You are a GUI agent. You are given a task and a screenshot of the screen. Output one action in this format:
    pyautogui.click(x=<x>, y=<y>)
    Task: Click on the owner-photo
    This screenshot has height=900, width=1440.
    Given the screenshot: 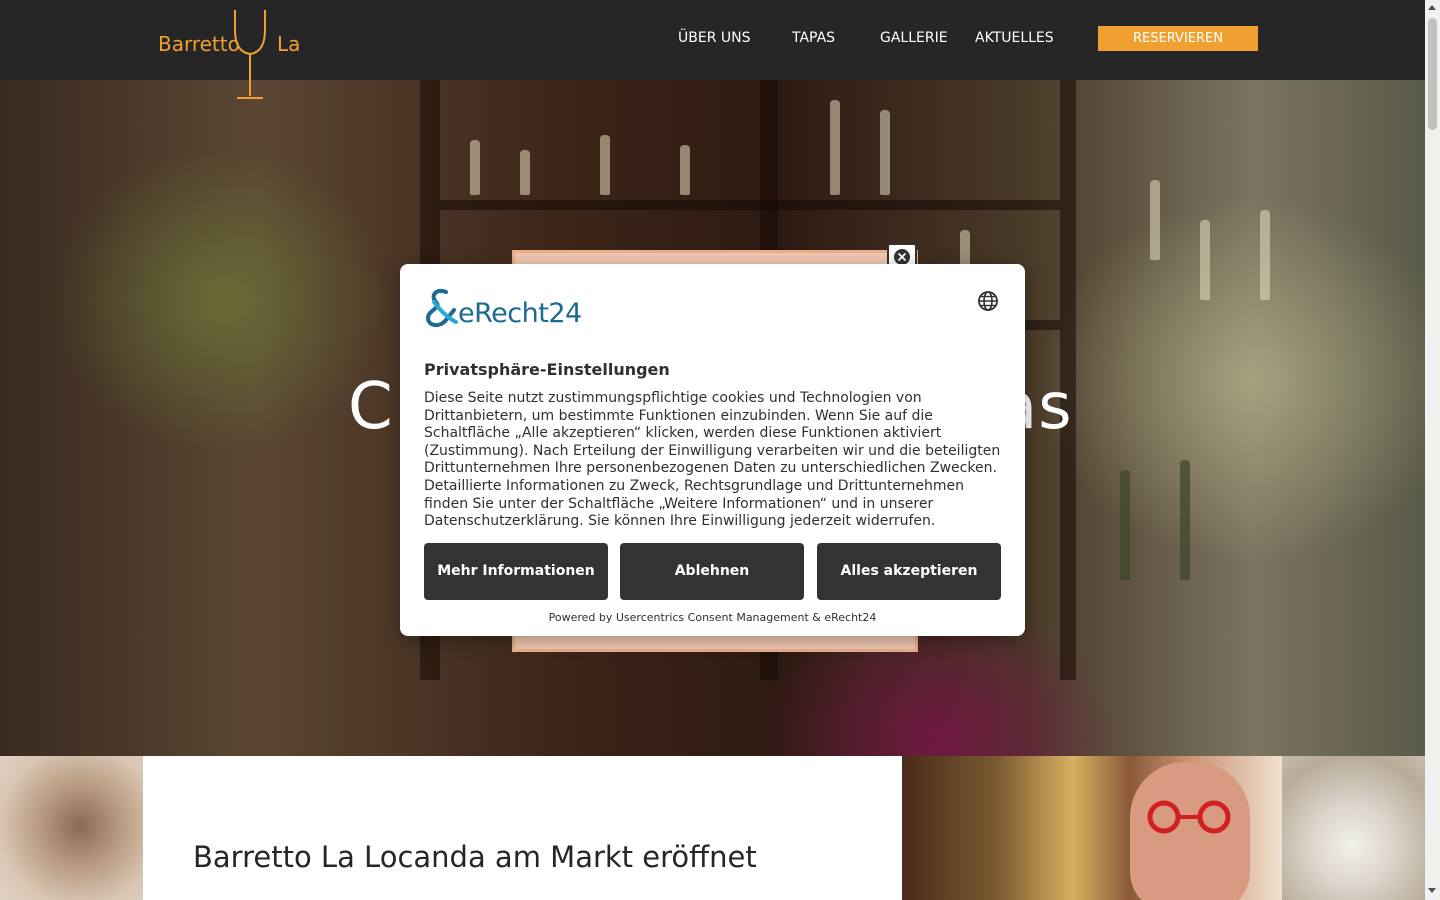 What is the action you would take?
    pyautogui.click(x=1092, y=828)
    